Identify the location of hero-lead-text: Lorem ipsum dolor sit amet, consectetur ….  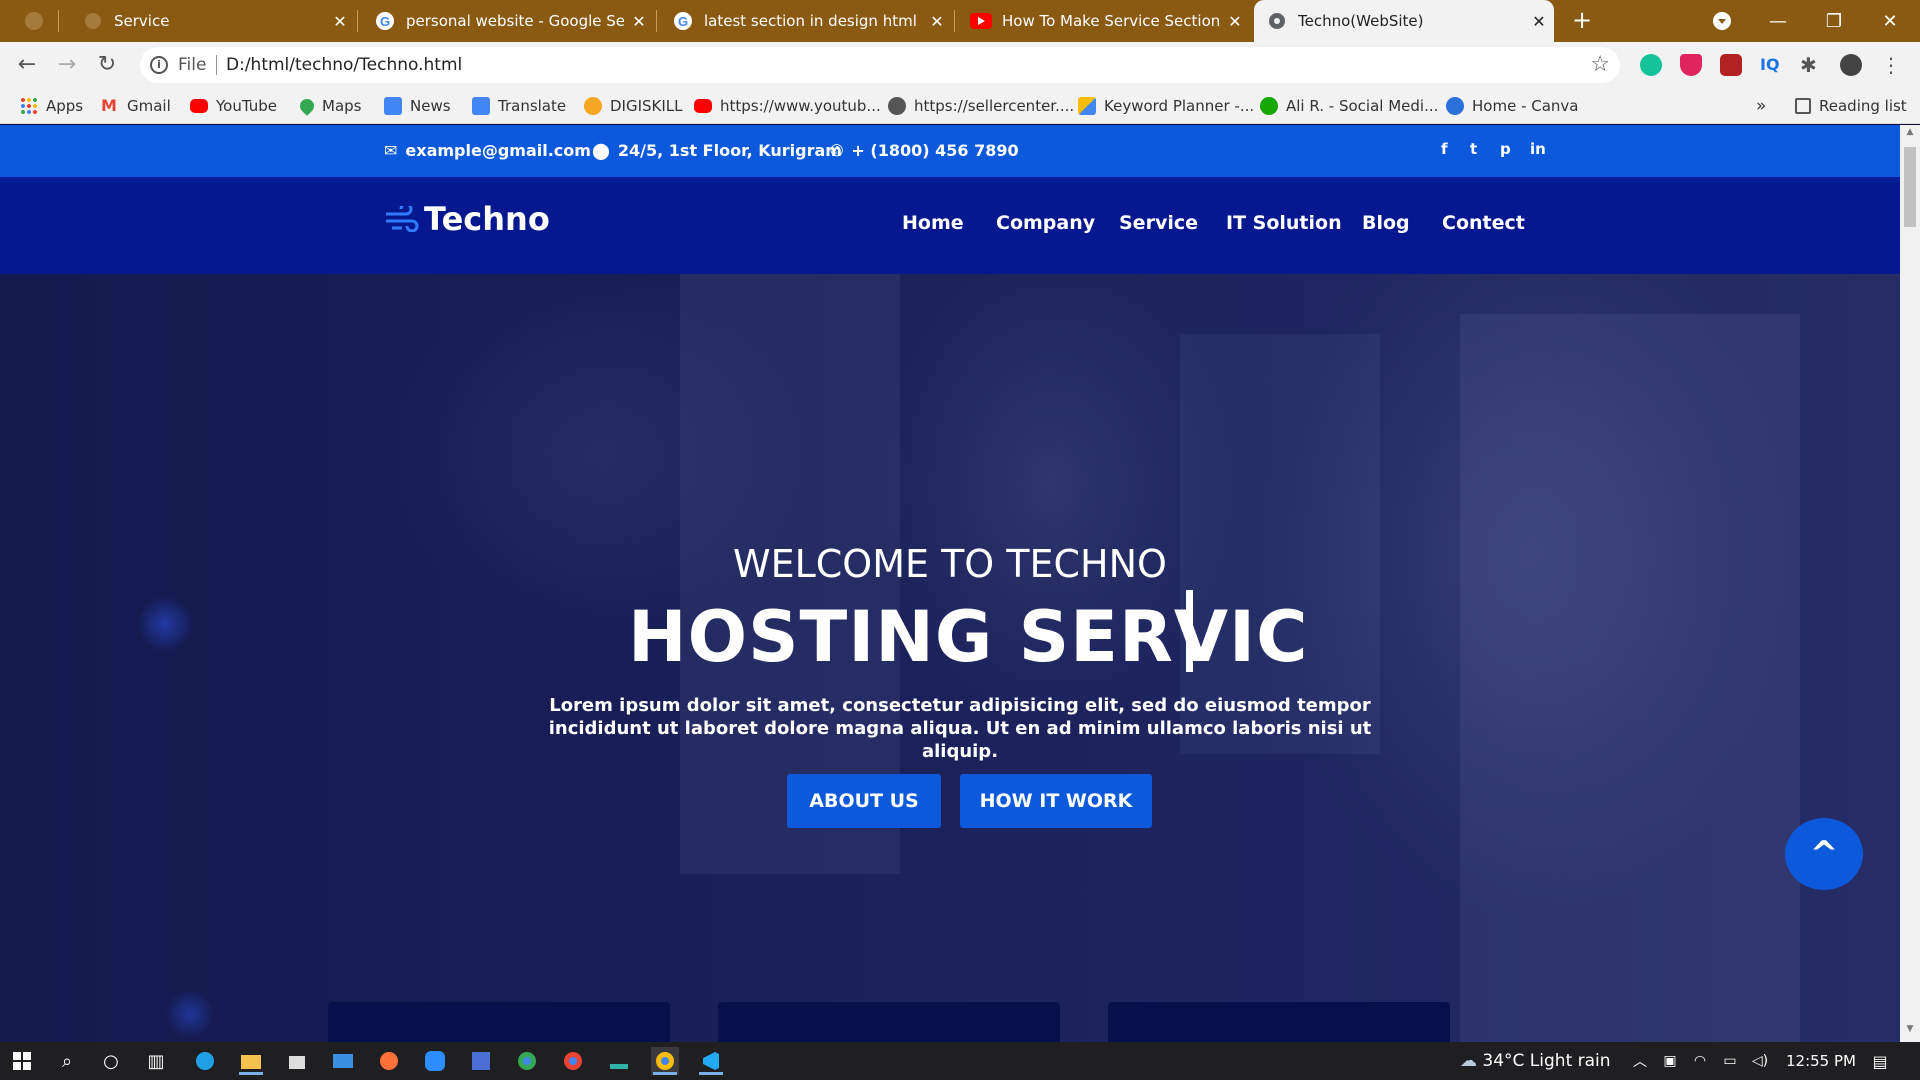
(960, 728).